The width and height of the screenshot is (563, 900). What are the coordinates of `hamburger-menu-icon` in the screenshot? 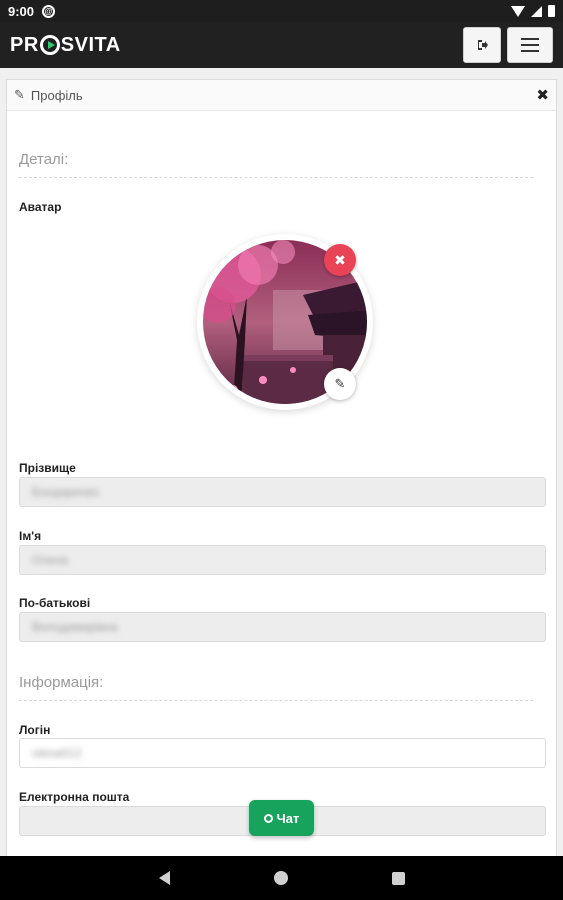 It's located at (530, 45).